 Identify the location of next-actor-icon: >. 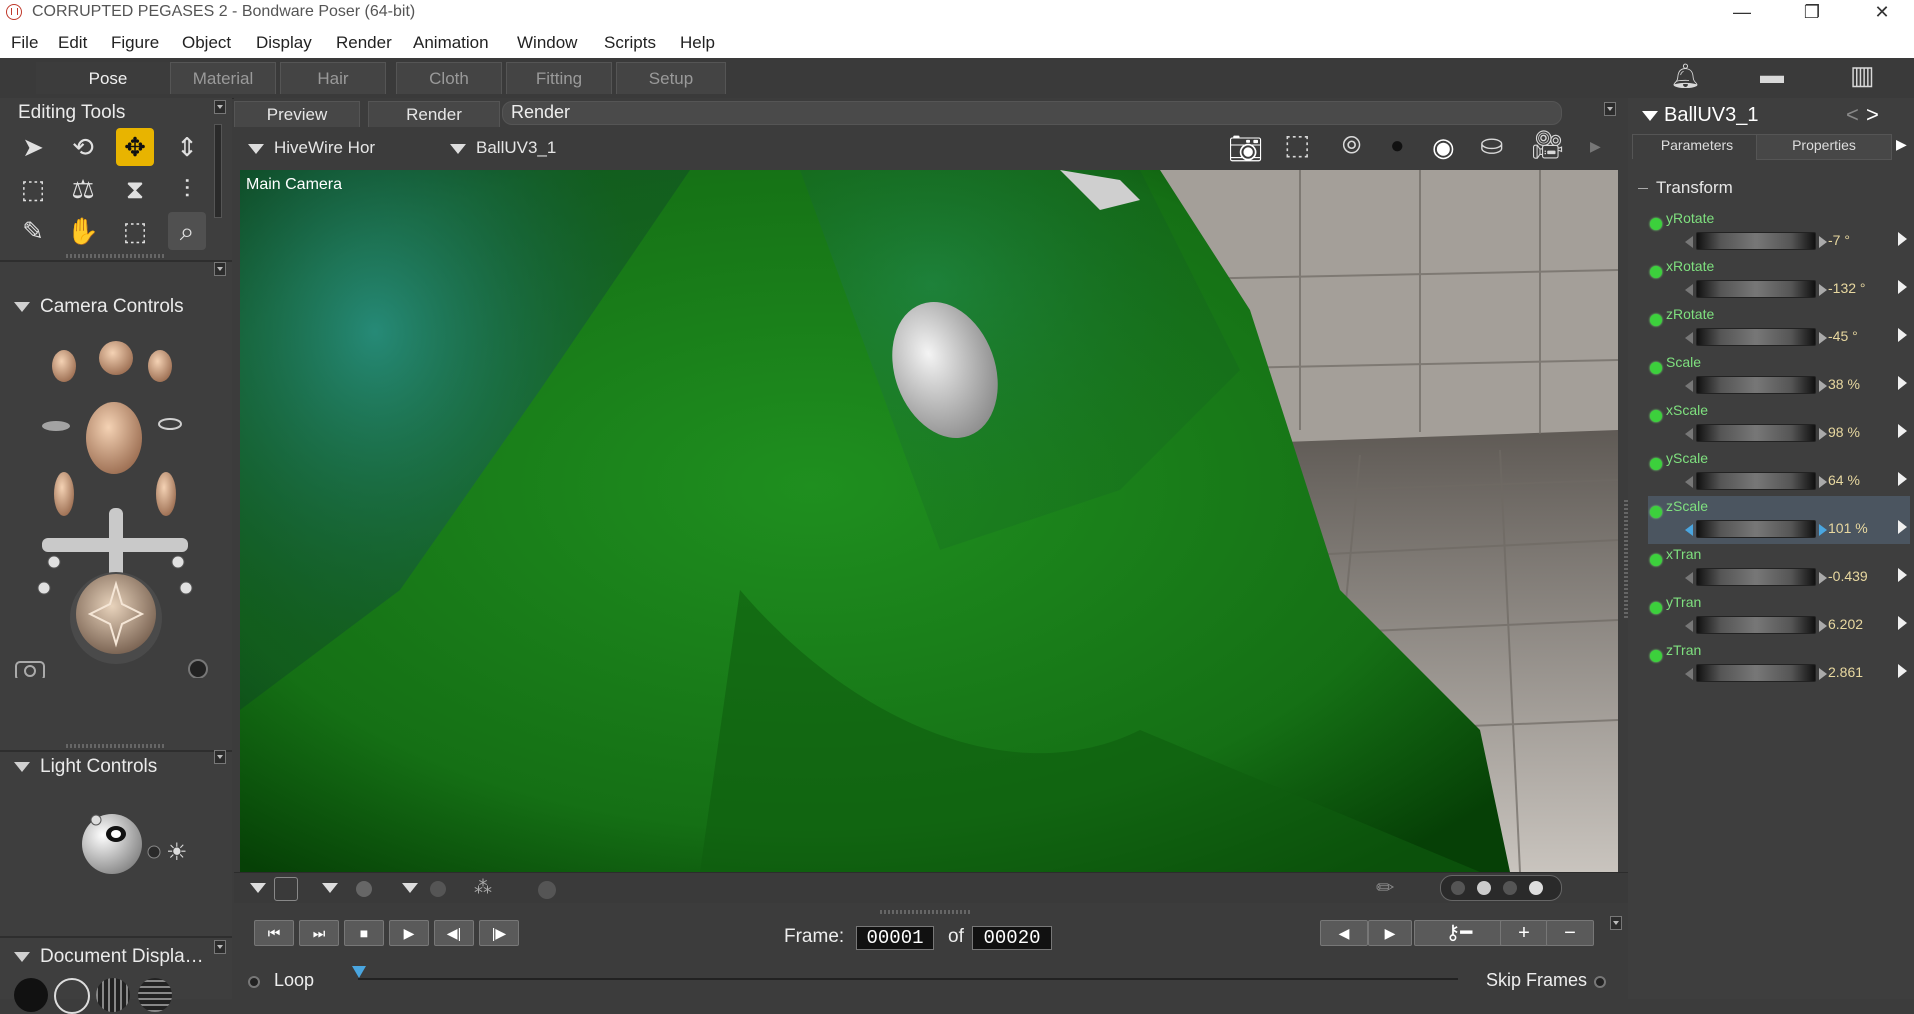
(1872, 115).